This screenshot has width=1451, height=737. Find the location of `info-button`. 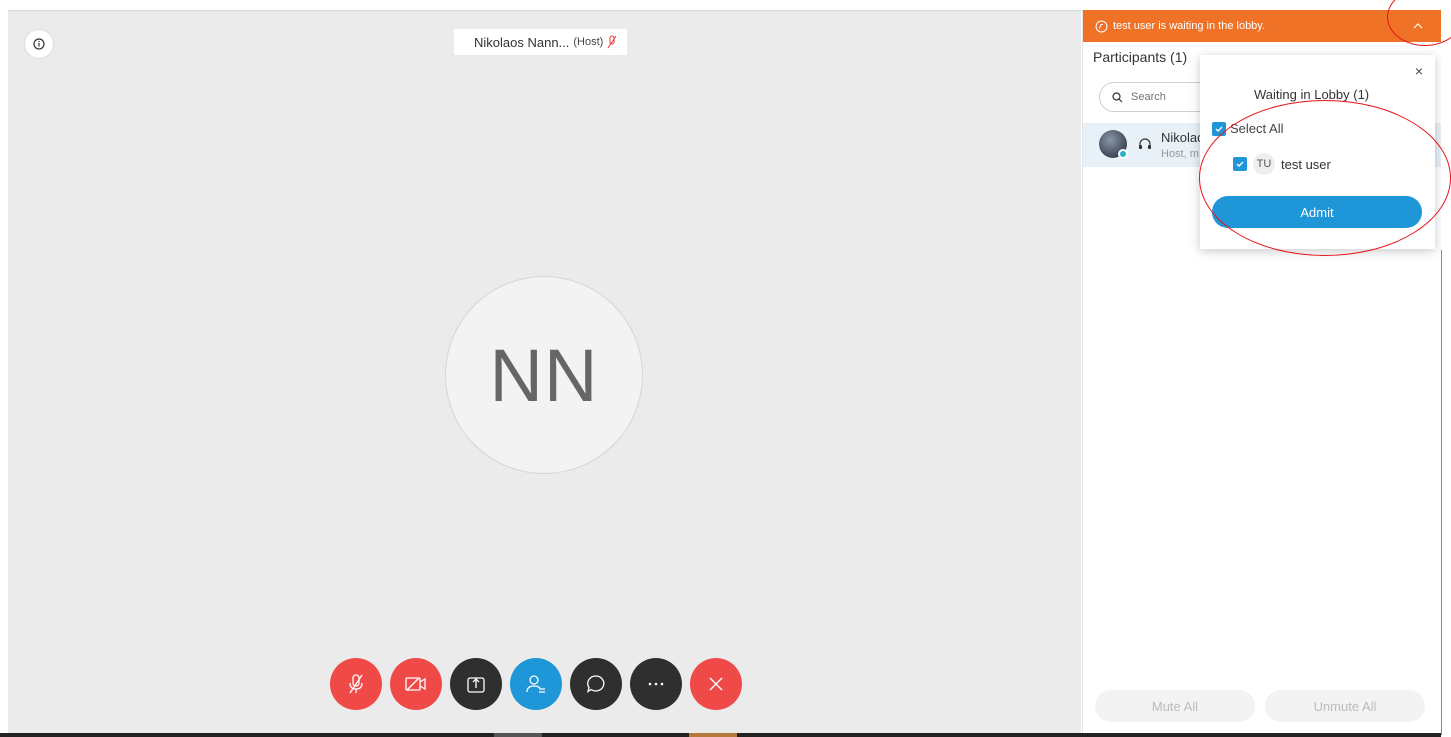

info-button is located at coordinates (39, 44).